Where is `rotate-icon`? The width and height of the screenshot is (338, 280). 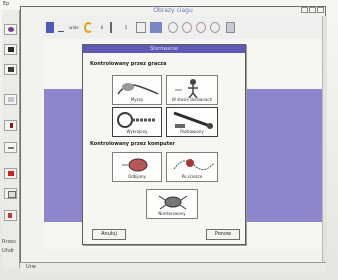 rotate-icon is located at coordinates (88, 27).